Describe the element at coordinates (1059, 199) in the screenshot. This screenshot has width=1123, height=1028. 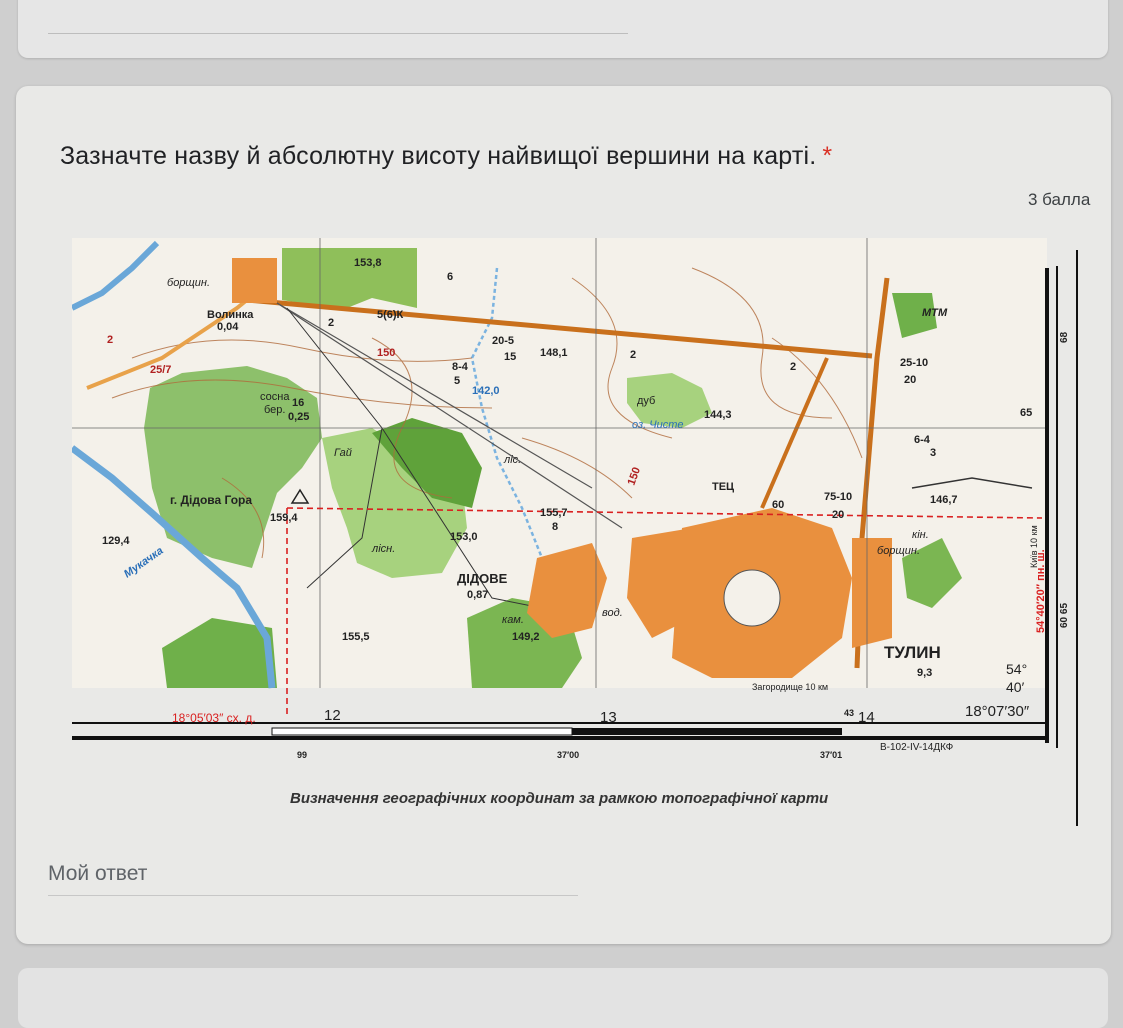
I see `question-points: 3 балла` at that location.